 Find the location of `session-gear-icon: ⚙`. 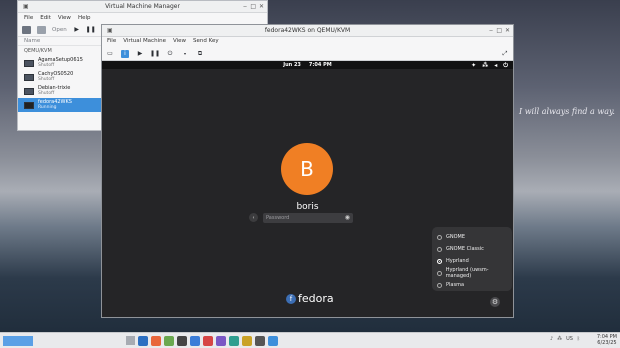

session-gear-icon: ⚙ is located at coordinates (495, 302).